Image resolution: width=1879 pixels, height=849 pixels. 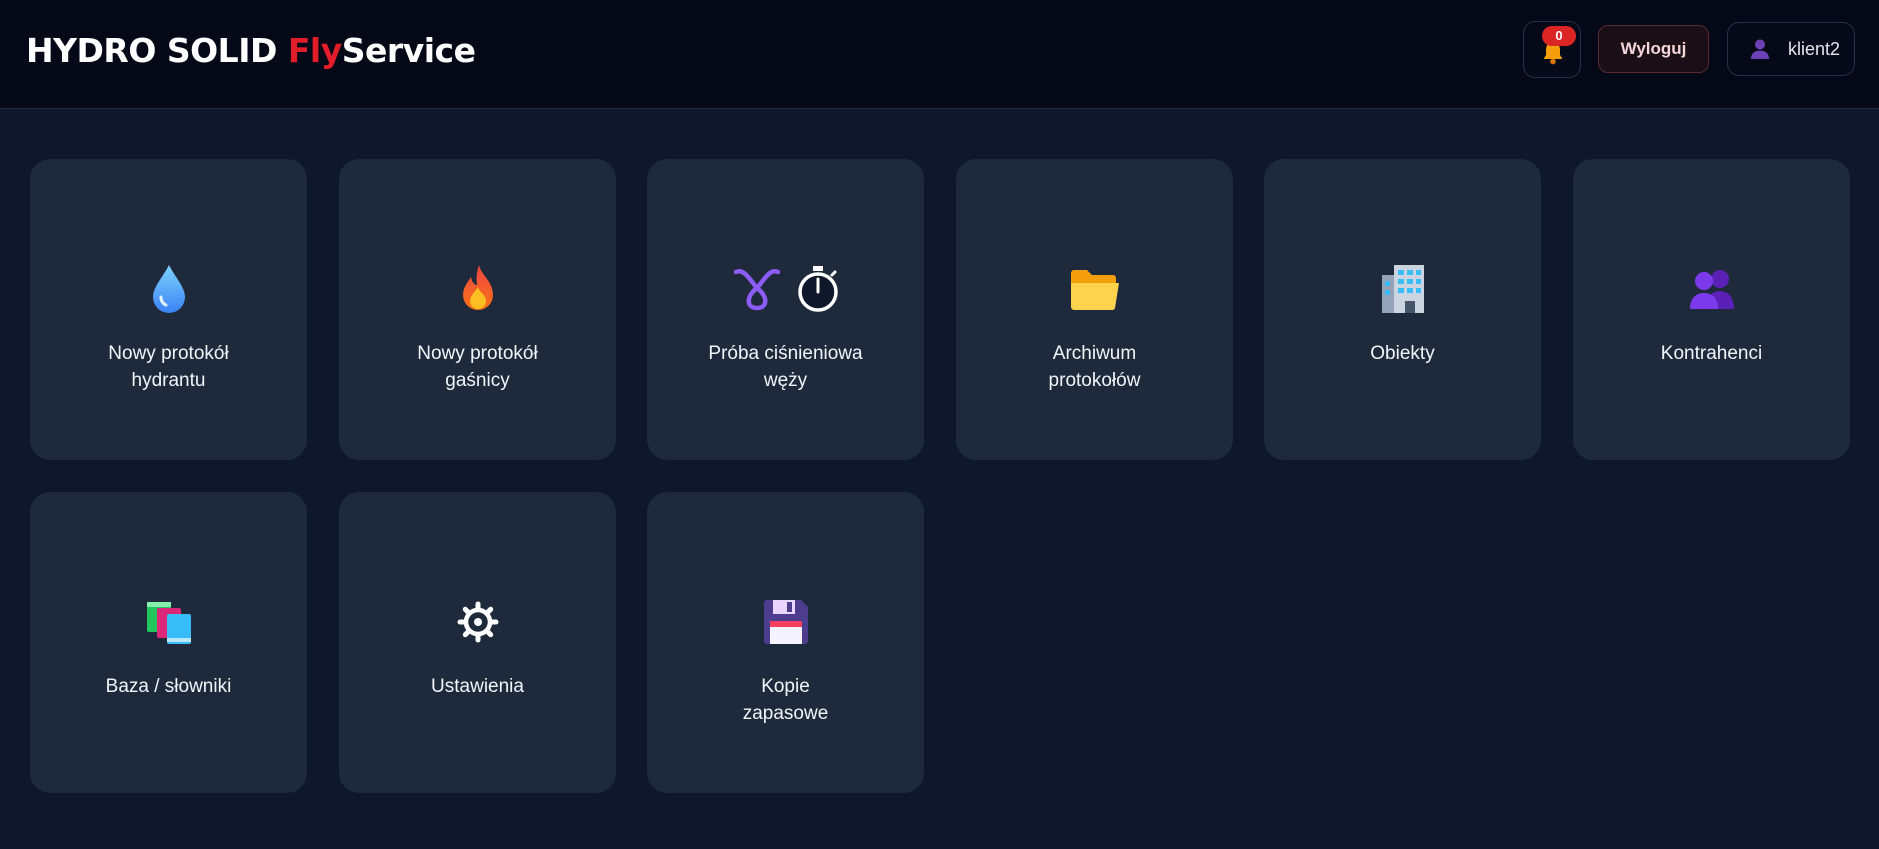 What do you see at coordinates (785, 367) in the screenshot?
I see `tile-label: Próba ciśnieniowa węży` at bounding box center [785, 367].